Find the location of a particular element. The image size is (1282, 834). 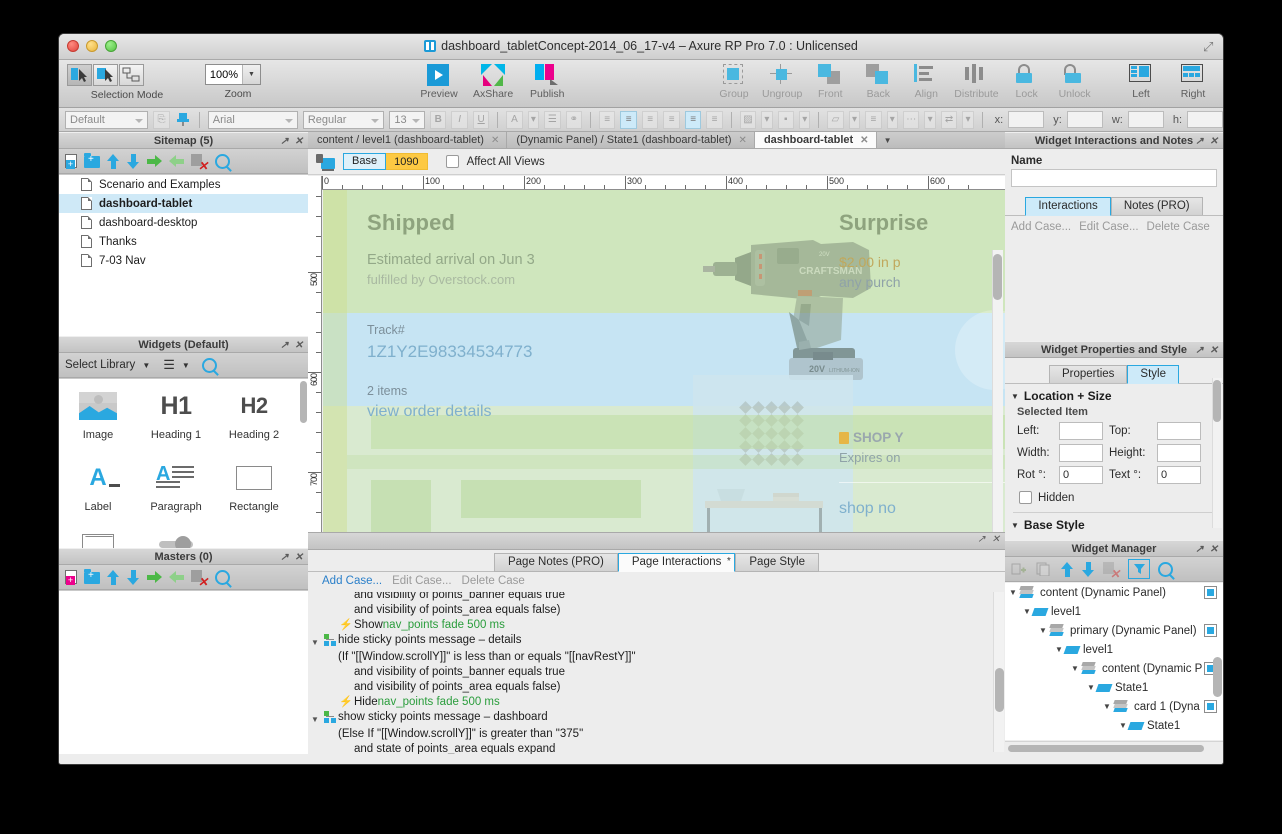

outdent-icon is located at coordinates (176, 161).